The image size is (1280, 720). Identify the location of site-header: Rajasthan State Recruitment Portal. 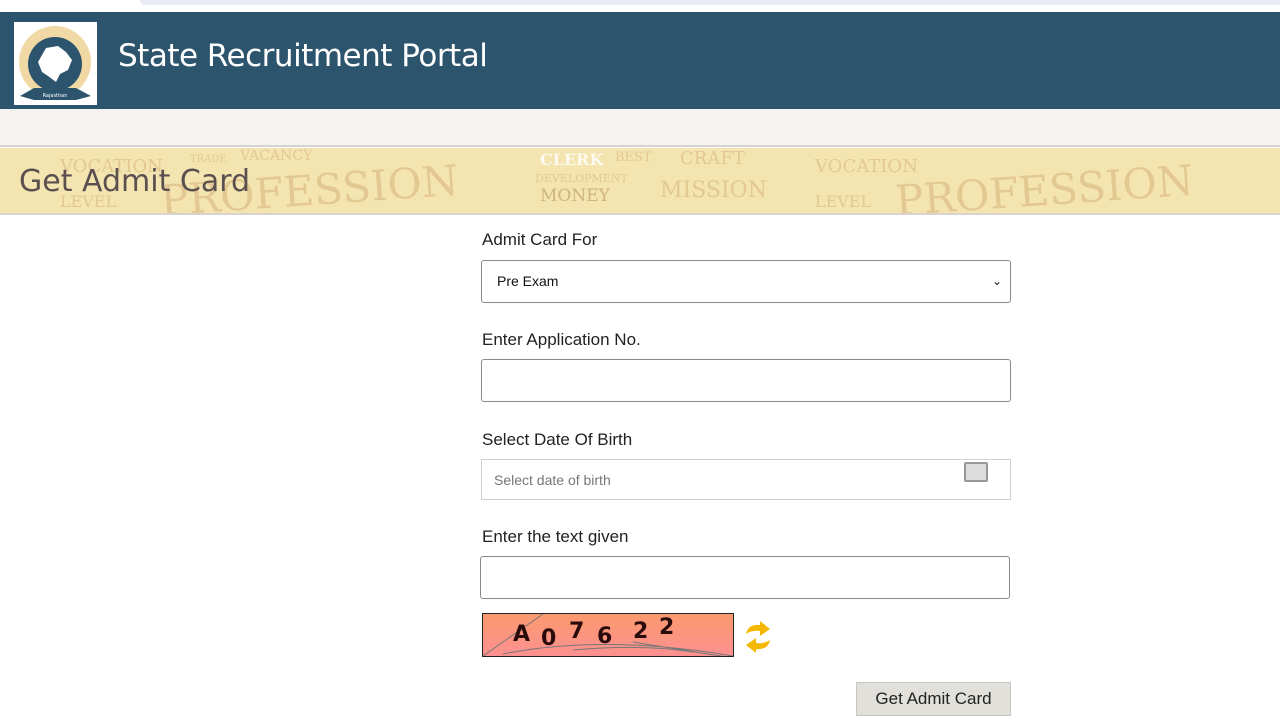
(640, 60).